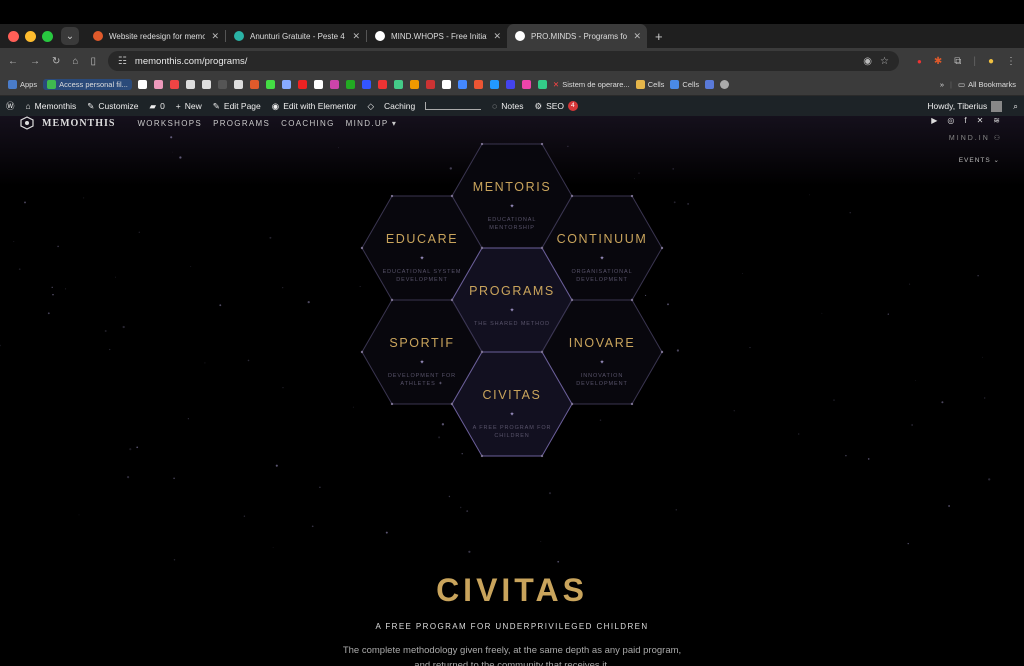 The image size is (1024, 666). Describe the element at coordinates (10, 106) in the screenshot. I see `wp-logo-icon: Ⓦ` at that location.